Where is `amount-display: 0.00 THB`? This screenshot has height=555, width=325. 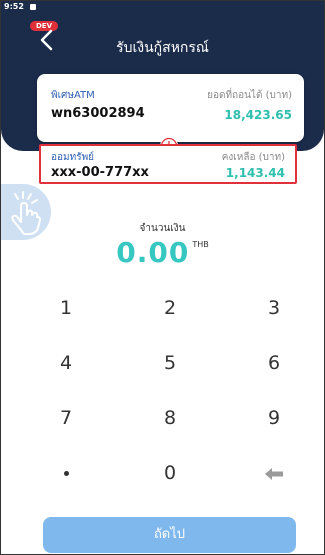 amount-display: 0.00 THB is located at coordinates (162, 252).